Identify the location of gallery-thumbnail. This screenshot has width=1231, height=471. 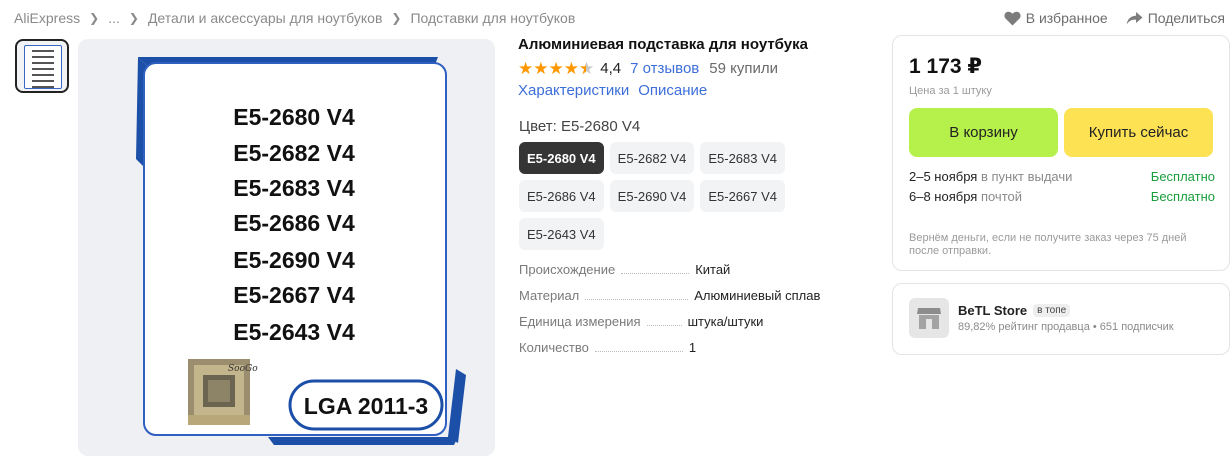
(42, 66).